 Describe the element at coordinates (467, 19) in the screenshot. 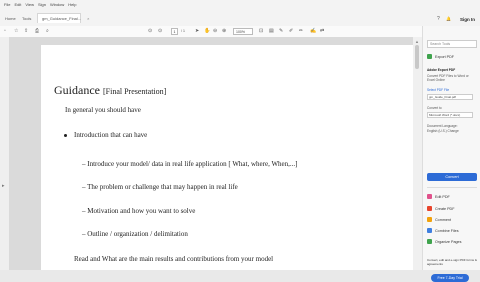

I see `sign-in-link: Sign In` at that location.